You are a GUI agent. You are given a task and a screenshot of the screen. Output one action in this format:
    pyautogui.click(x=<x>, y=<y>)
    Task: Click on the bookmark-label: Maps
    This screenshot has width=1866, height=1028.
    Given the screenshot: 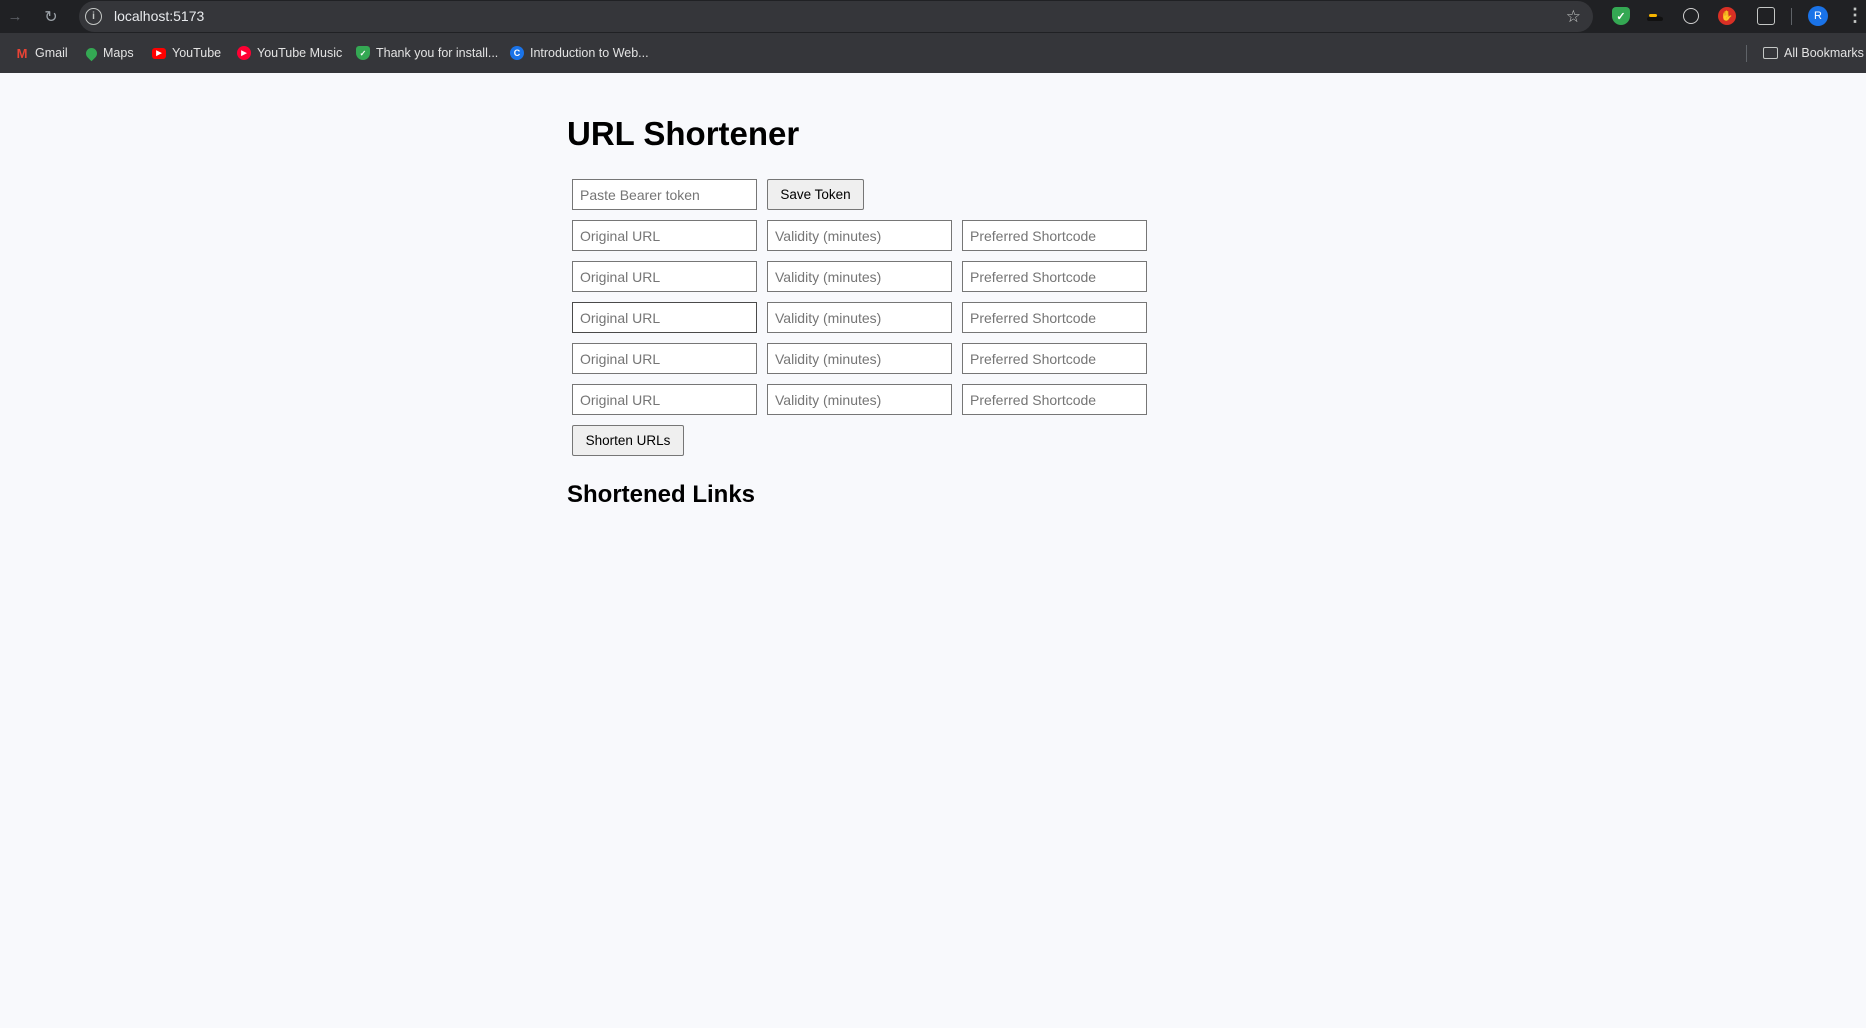 What is the action you would take?
    pyautogui.click(x=118, y=53)
    